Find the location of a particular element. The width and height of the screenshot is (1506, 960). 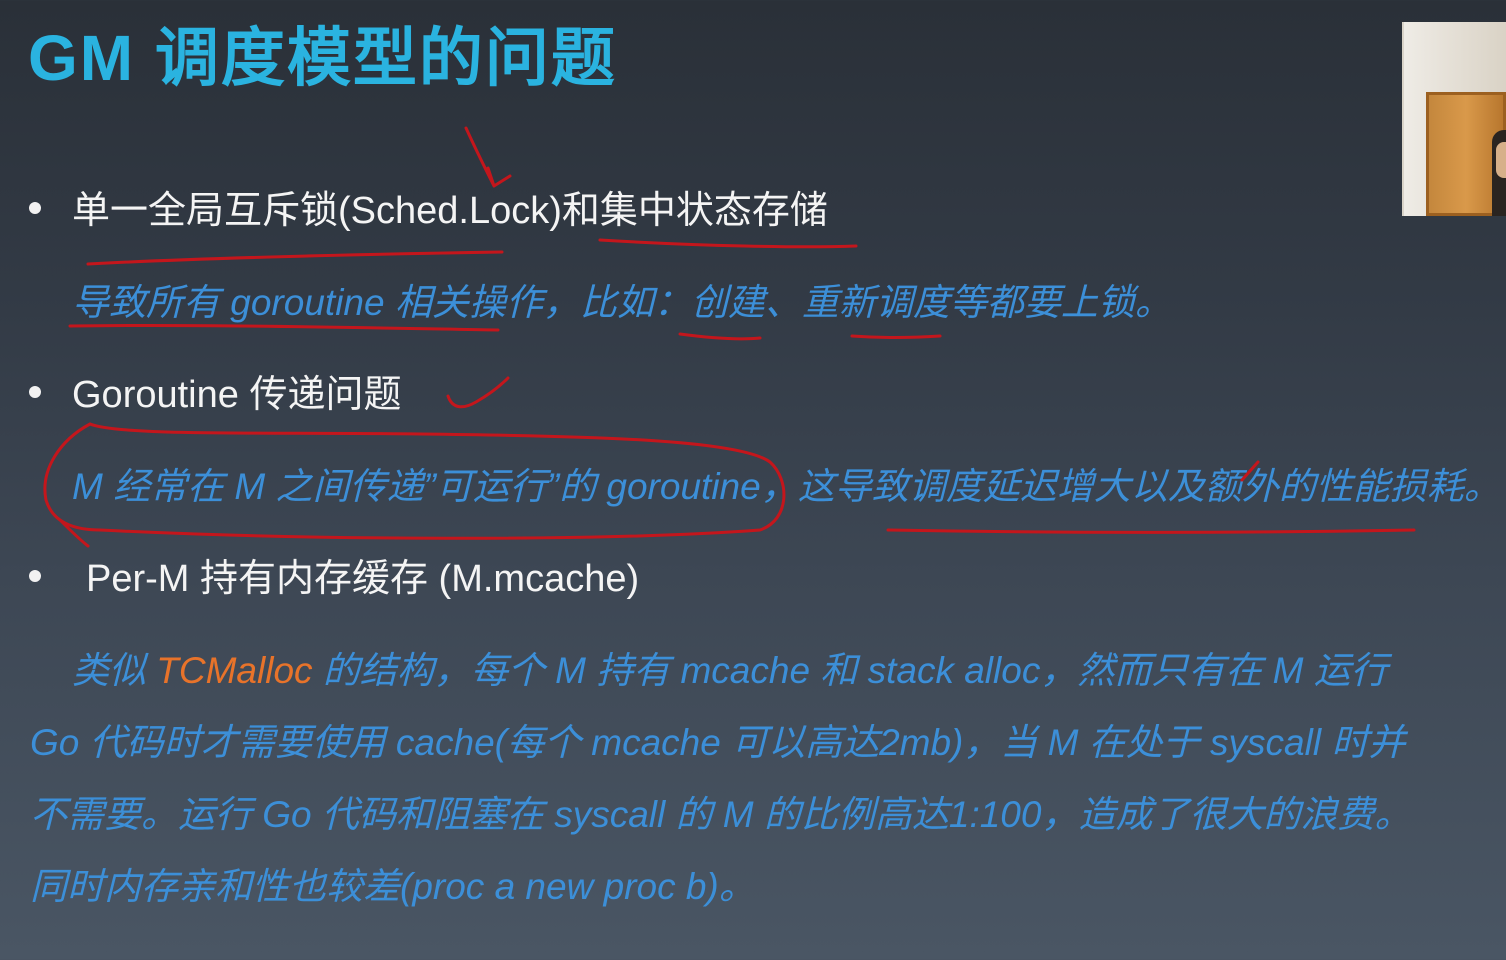

bullet-1-detail: 导致所有 goroutine 相关操作，比如：创建、重新调度等都要上锁。 is located at coordinates (622, 302).